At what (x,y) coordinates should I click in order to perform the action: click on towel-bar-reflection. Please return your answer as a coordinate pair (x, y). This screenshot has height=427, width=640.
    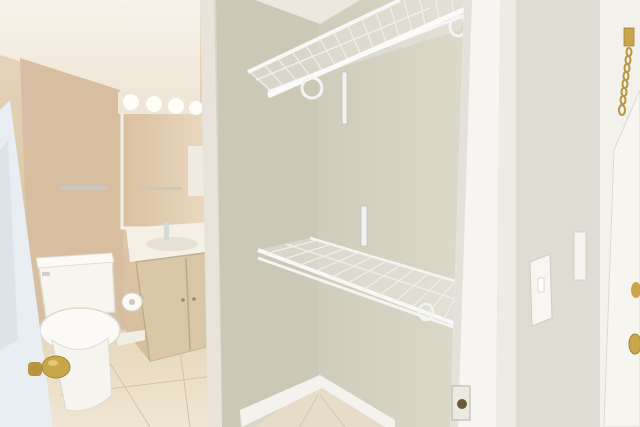
    Looking at the image, I should click on (161, 188).